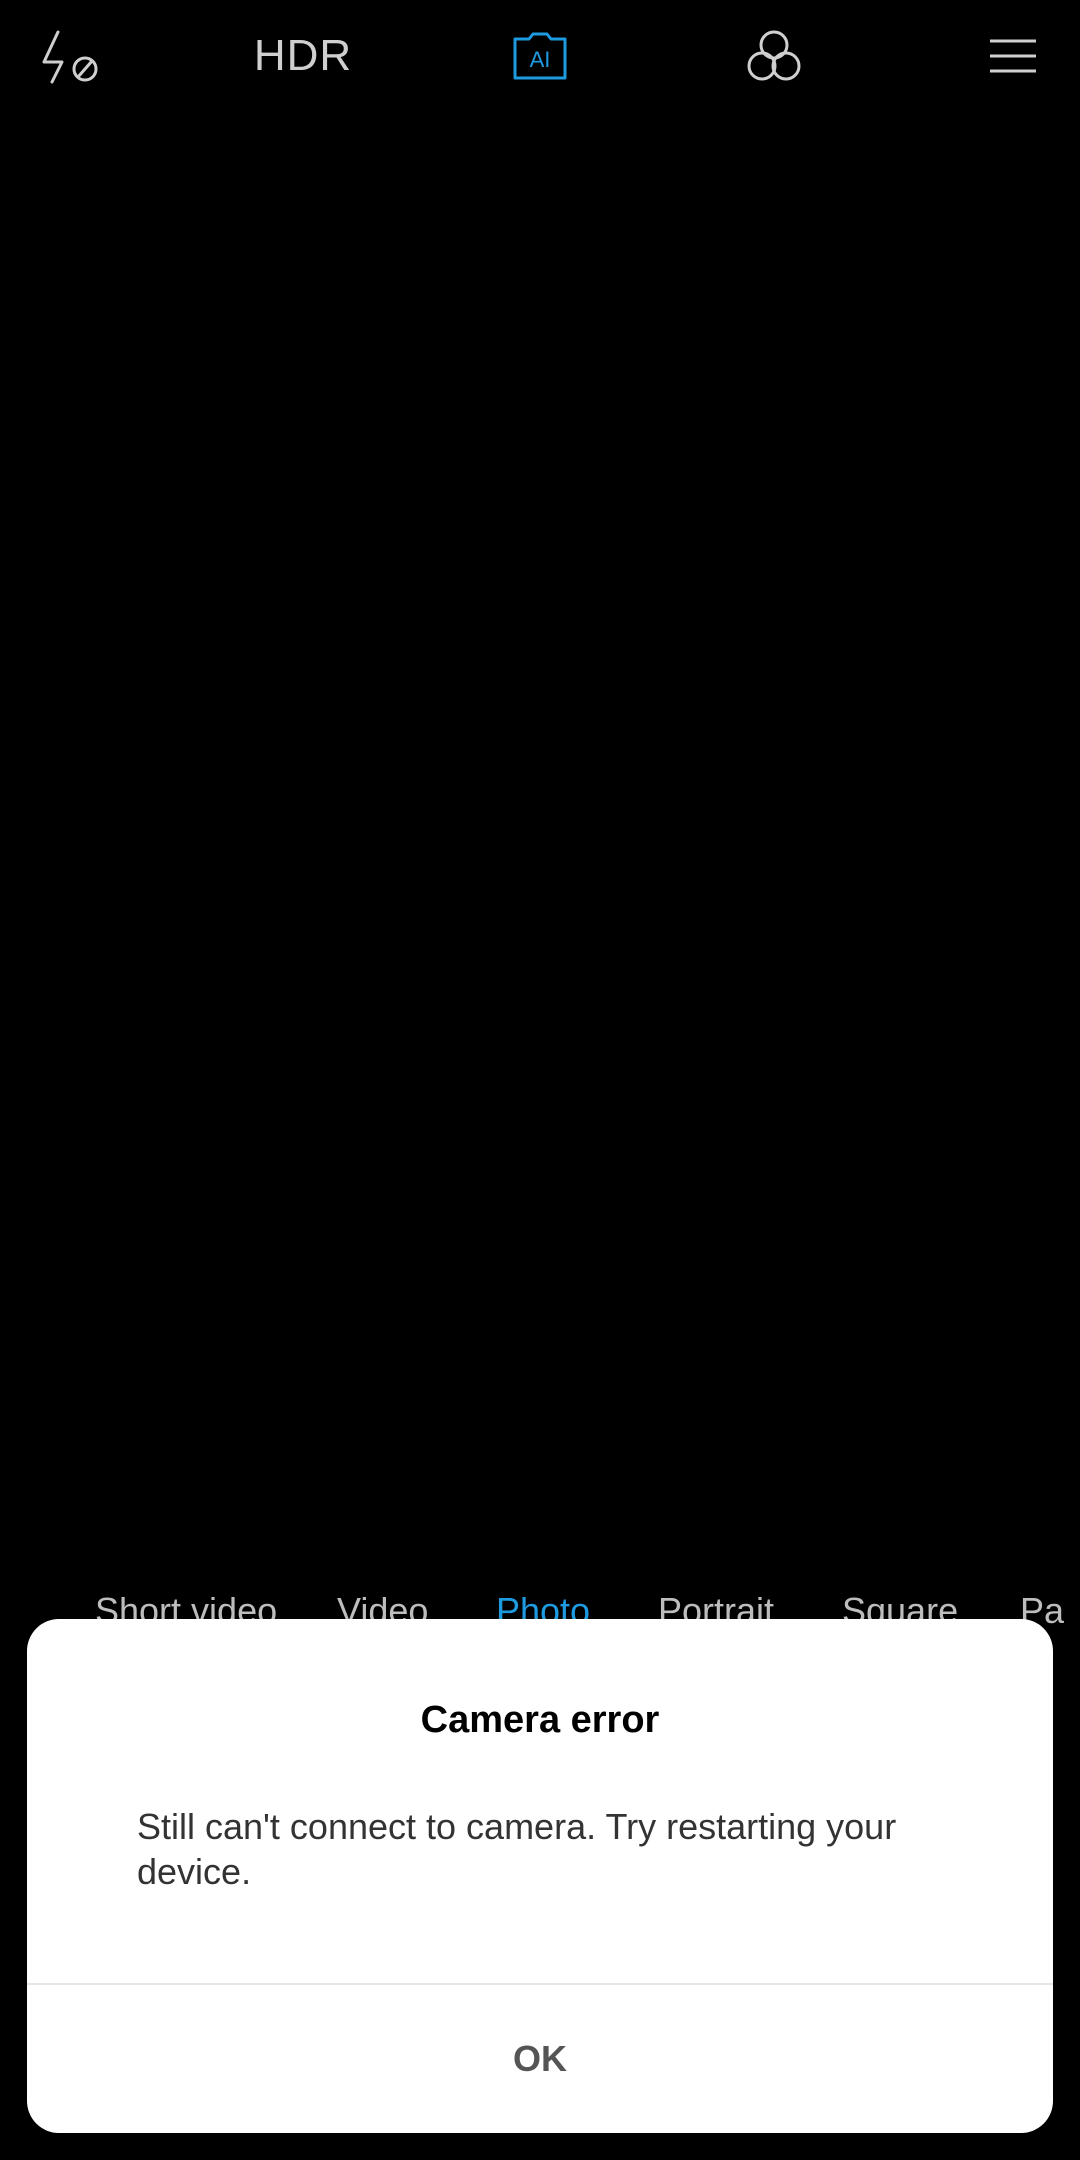  I want to click on ok-button: OK, so click(540, 2059).